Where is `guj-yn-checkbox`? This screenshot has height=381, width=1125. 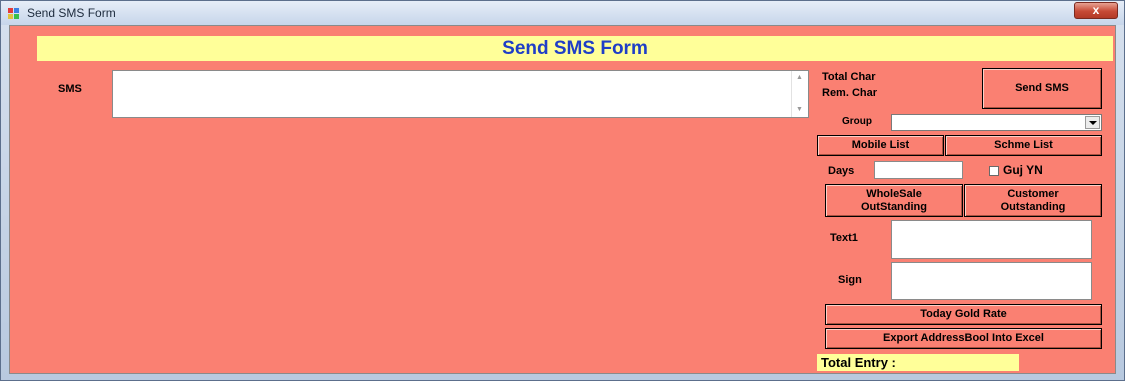
guj-yn-checkbox is located at coordinates (994, 171).